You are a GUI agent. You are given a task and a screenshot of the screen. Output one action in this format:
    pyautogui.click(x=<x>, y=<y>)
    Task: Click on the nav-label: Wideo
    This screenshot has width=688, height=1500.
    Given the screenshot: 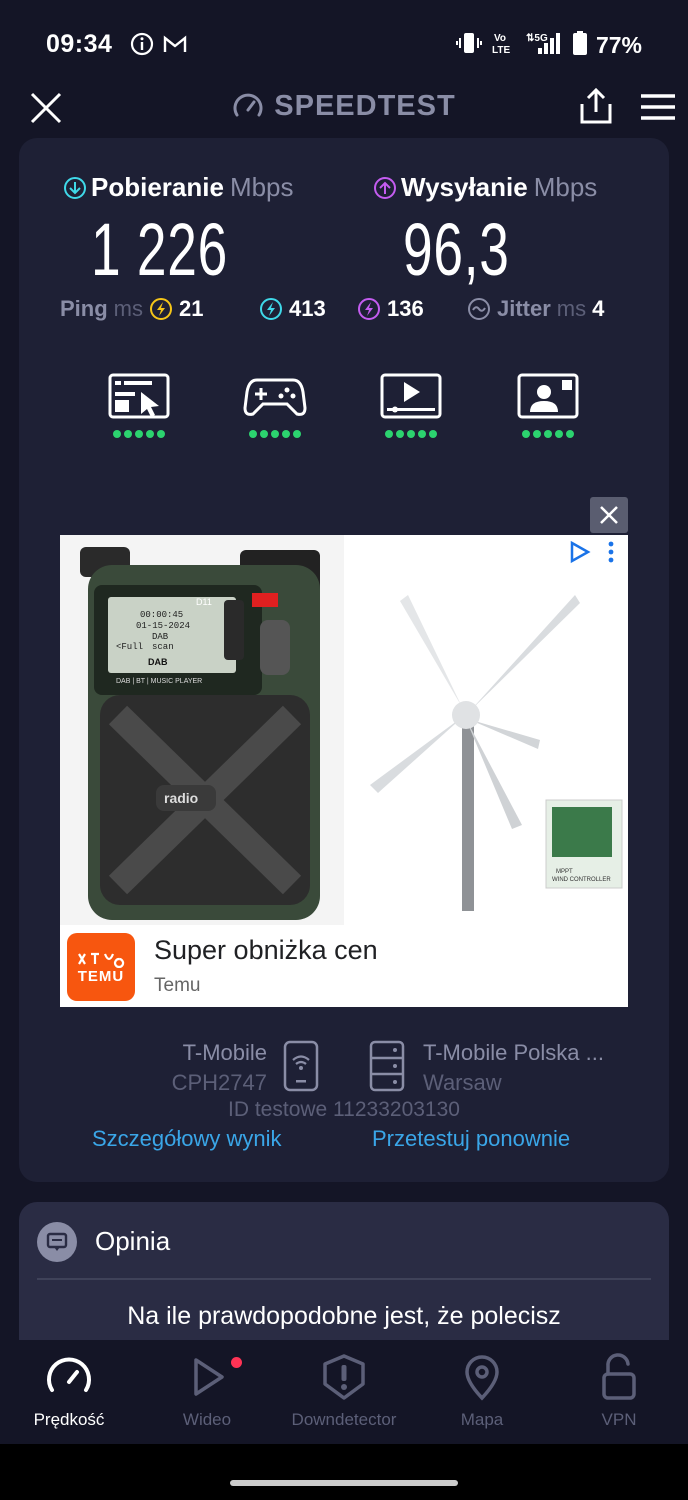 What is the action you would take?
    pyautogui.click(x=207, y=1419)
    